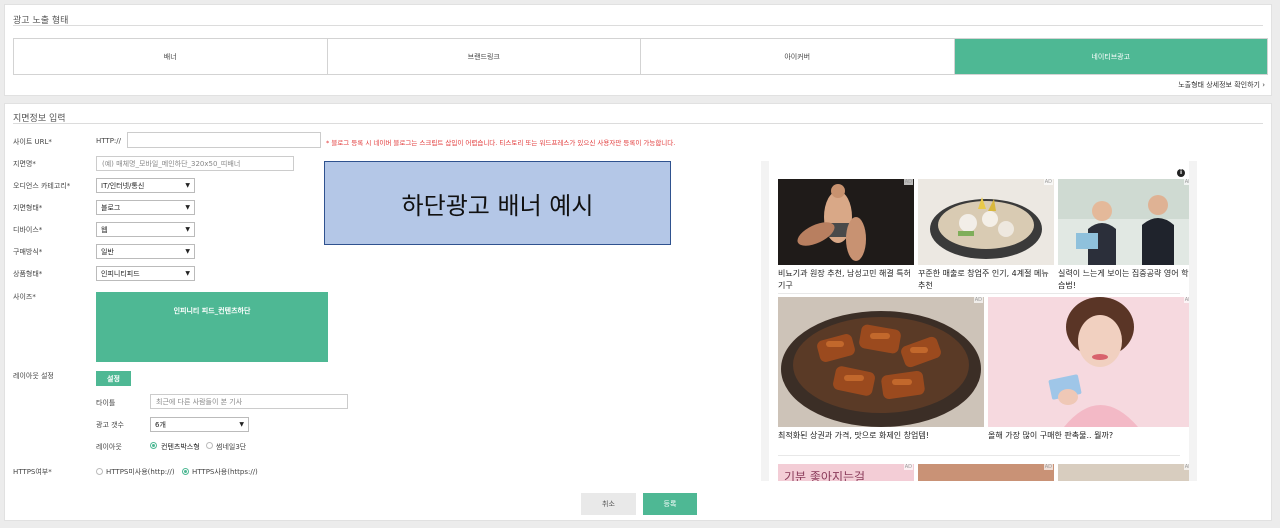 The image size is (1280, 528). I want to click on purchase-method-value: 일반, so click(107, 251).